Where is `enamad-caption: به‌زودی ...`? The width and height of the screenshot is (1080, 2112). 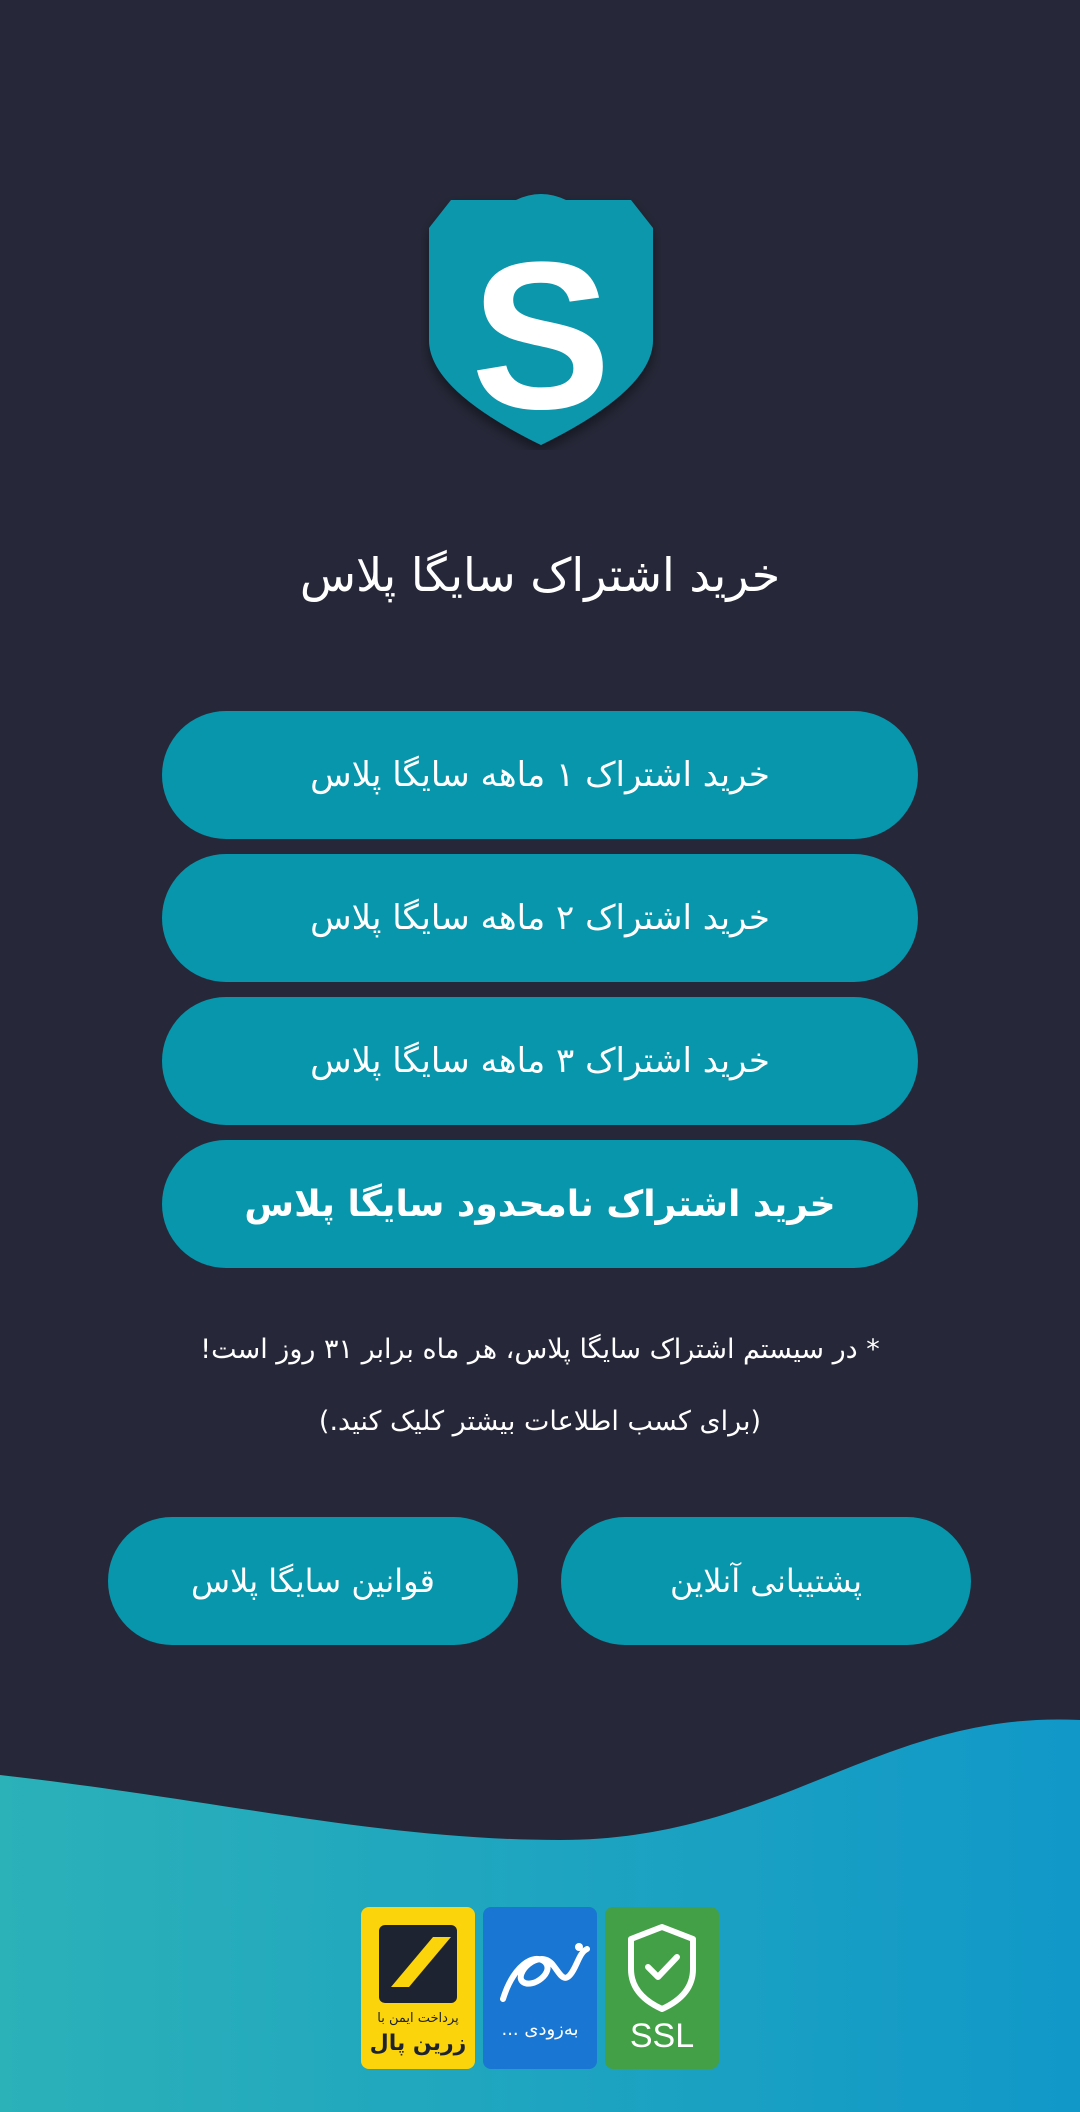 enamad-caption: به‌زودی ... is located at coordinates (540, 2029).